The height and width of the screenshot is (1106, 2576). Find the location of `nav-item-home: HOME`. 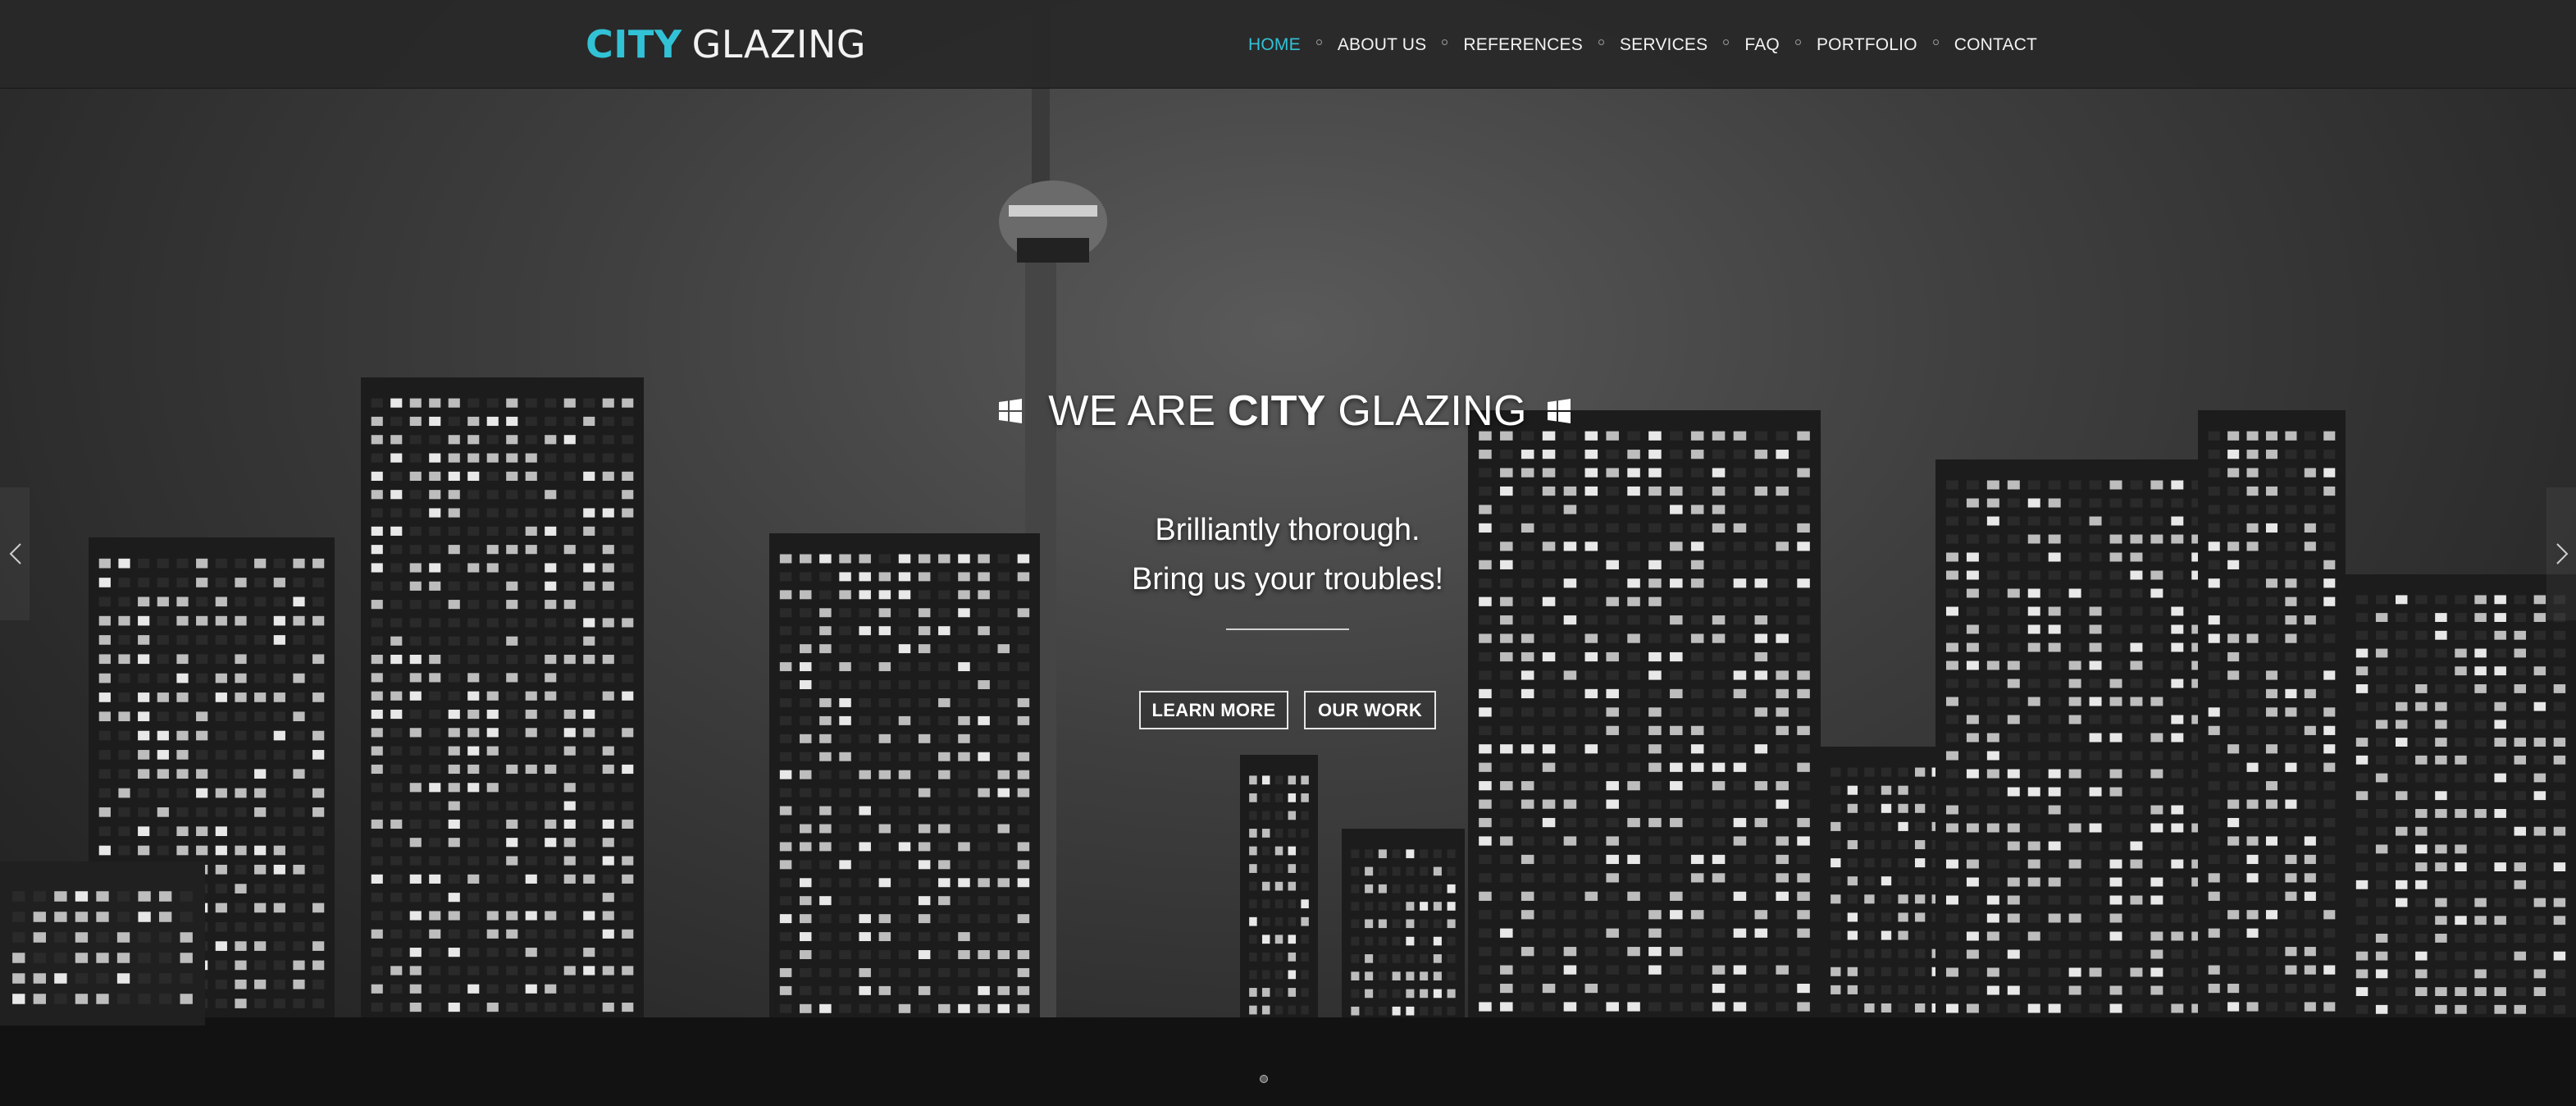

nav-item-home: HOME is located at coordinates (1274, 45).